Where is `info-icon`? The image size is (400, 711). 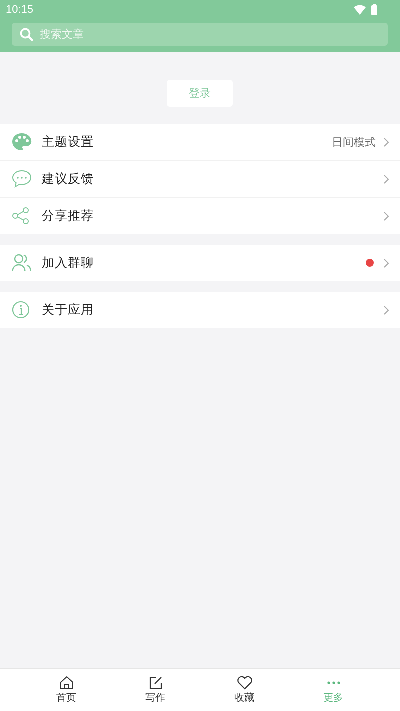 info-icon is located at coordinates (21, 310).